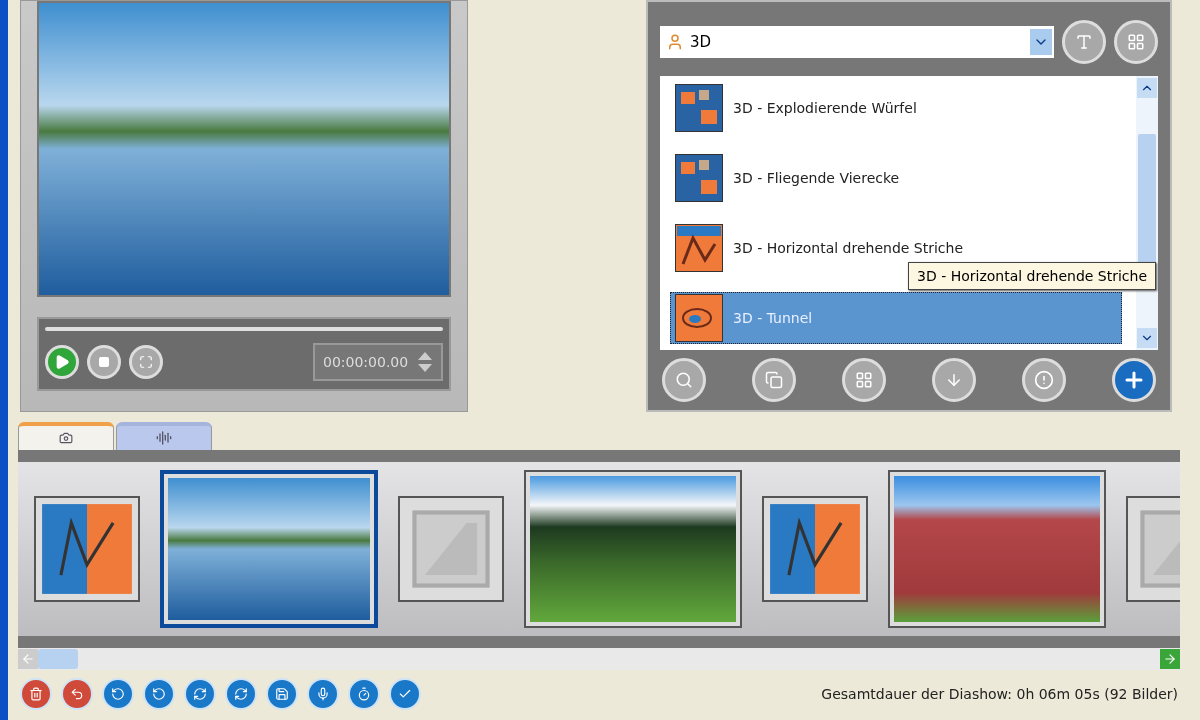  I want to click on status-text: Gesamtdauer der Diashow: 0h 06m 05s (92 Bilder), so click(999, 694).